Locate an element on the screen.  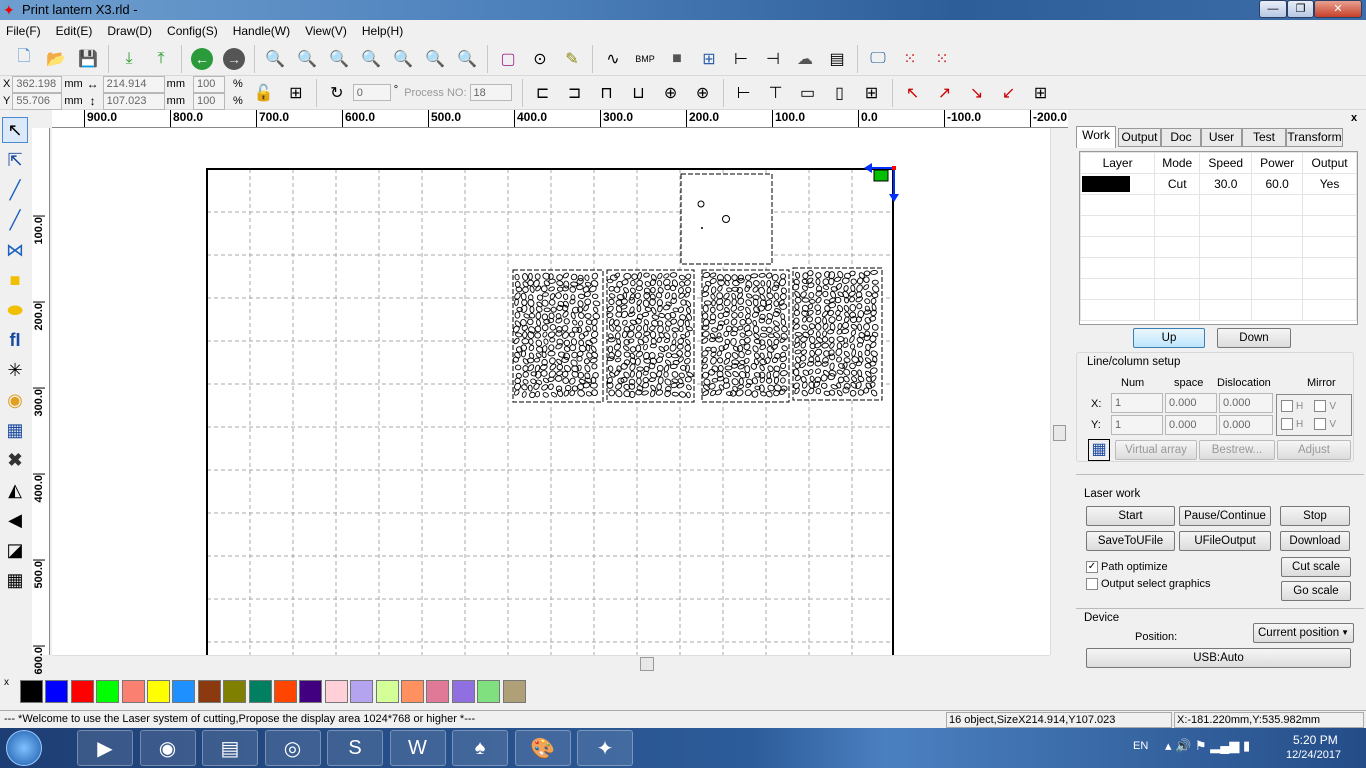
camera-icon: ◉ is located at coordinates (15, 400).